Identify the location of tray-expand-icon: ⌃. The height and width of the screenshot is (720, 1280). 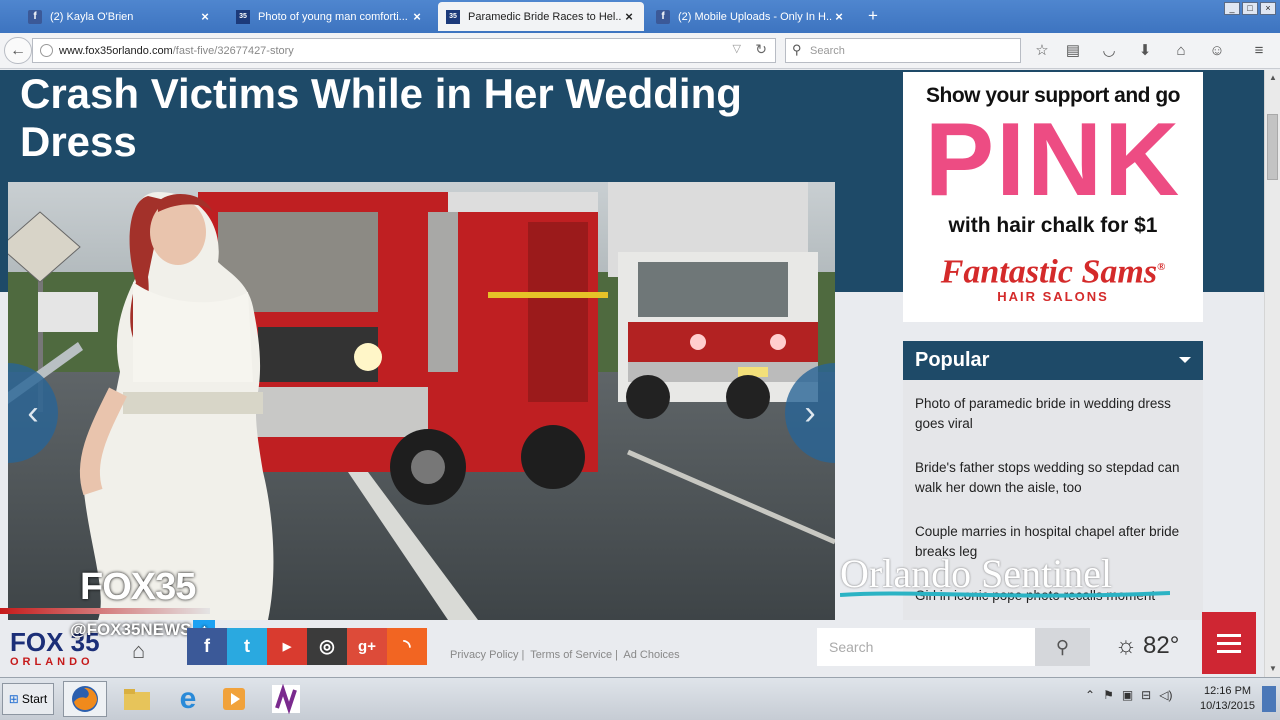
(1090, 695).